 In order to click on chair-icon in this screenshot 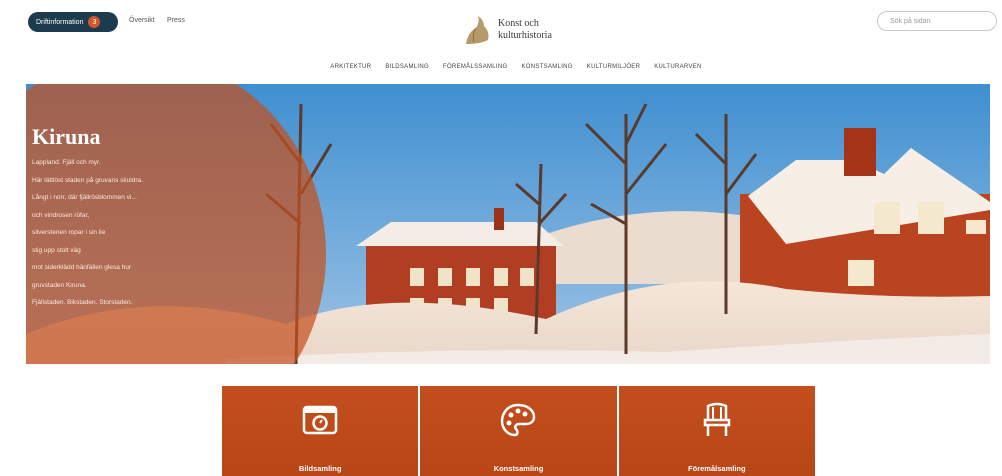, I will do `click(717, 420)`.